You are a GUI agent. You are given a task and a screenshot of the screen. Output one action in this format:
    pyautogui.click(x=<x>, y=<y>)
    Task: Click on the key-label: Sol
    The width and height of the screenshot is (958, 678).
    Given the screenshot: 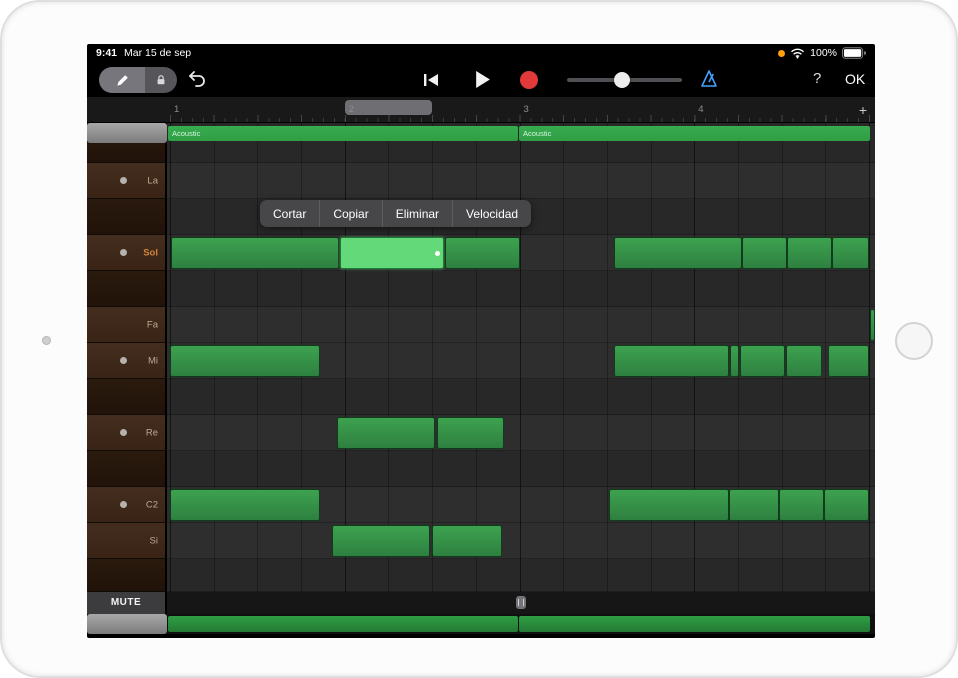 What is the action you would take?
    pyautogui.click(x=150, y=252)
    